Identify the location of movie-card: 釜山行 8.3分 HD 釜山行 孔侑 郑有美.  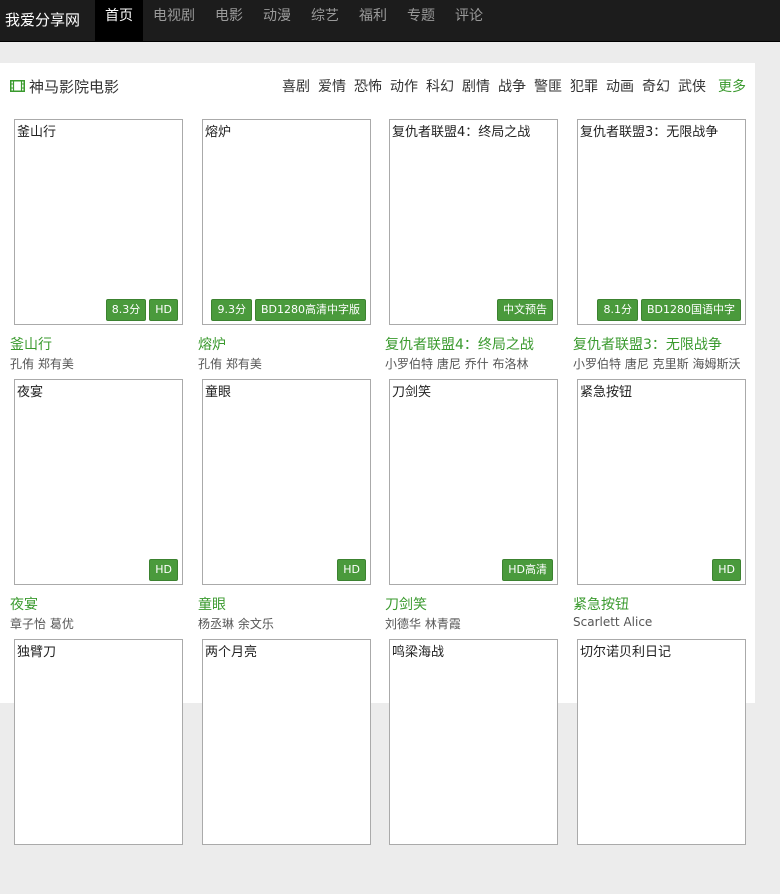
(99, 246).